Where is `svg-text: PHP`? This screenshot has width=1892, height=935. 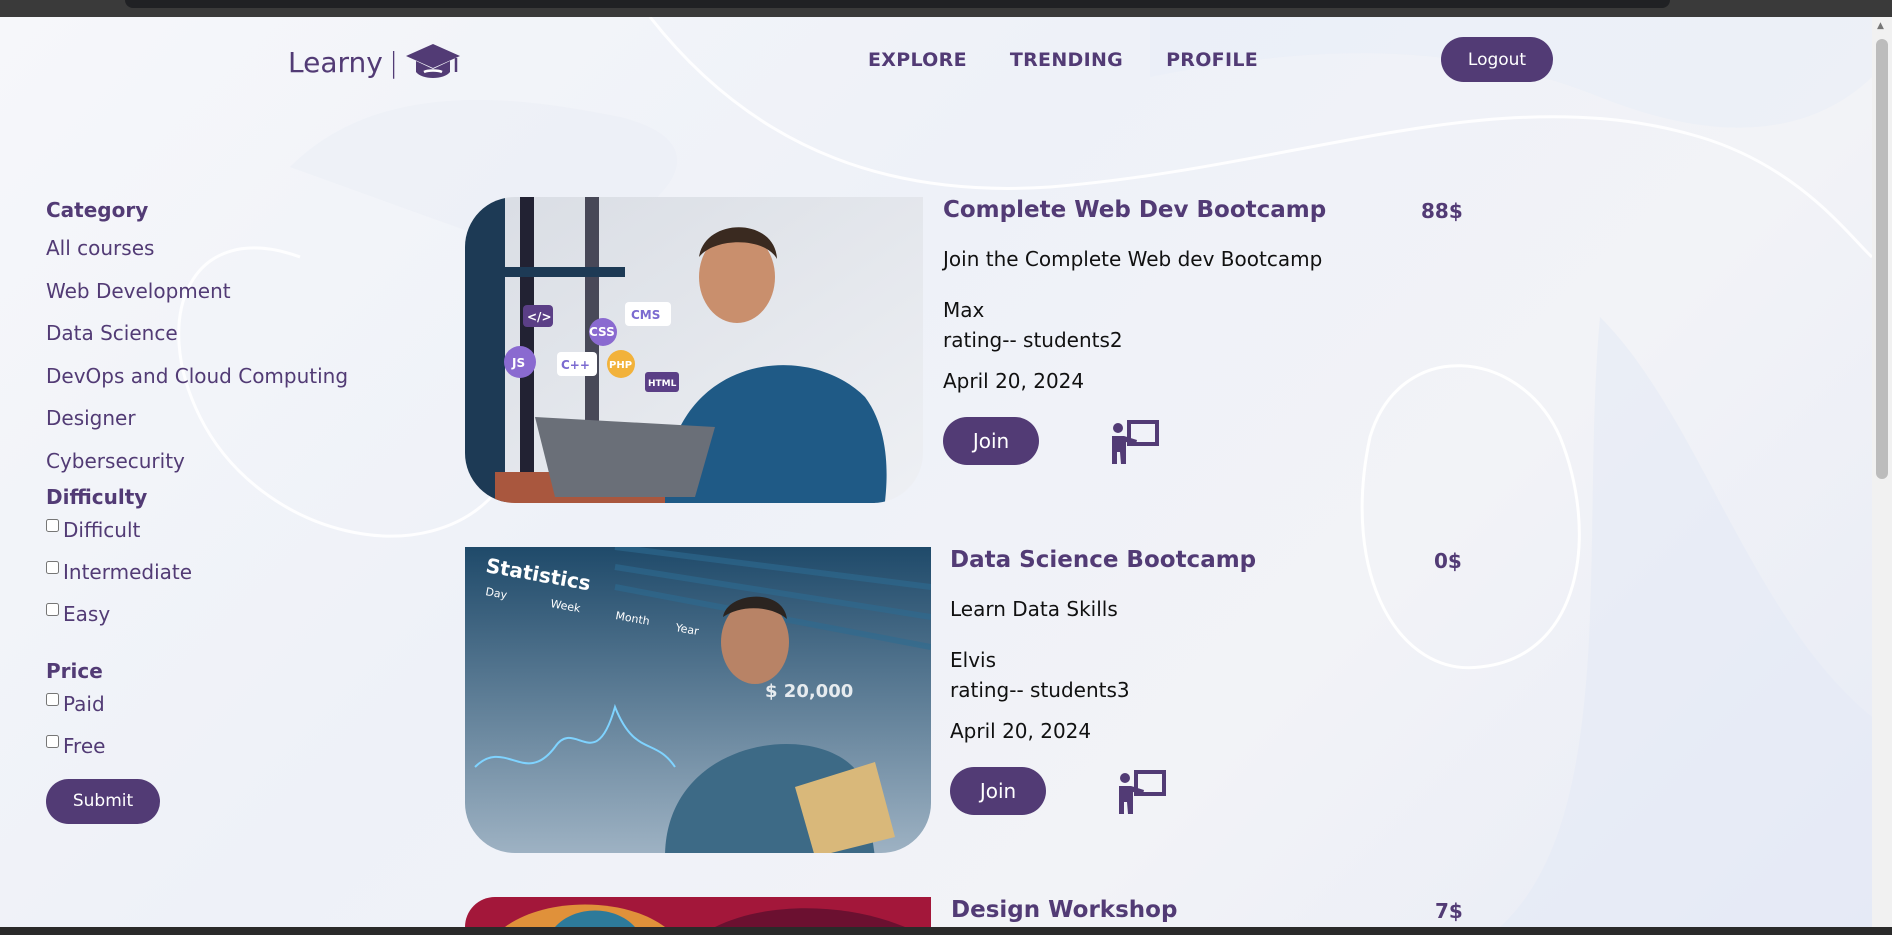 svg-text: PHP is located at coordinates (620, 365).